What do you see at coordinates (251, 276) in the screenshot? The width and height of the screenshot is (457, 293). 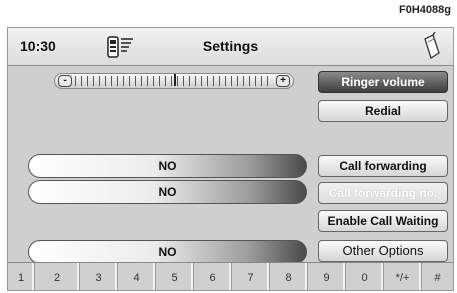 I see `key-7: 7` at bounding box center [251, 276].